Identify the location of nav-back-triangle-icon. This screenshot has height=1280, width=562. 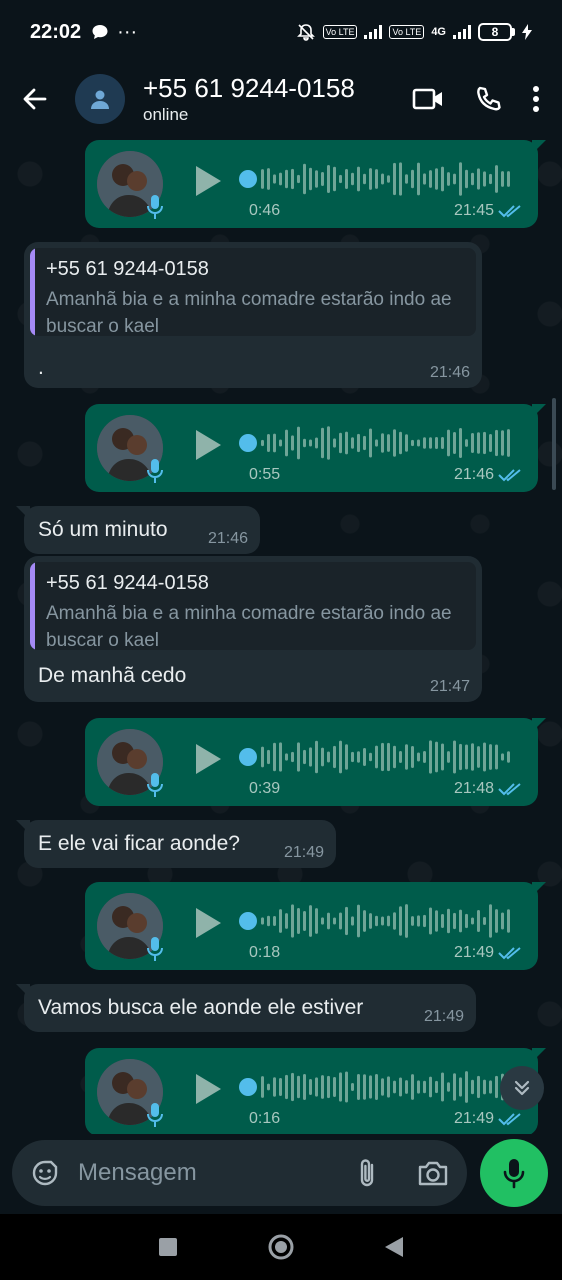
(394, 1247).